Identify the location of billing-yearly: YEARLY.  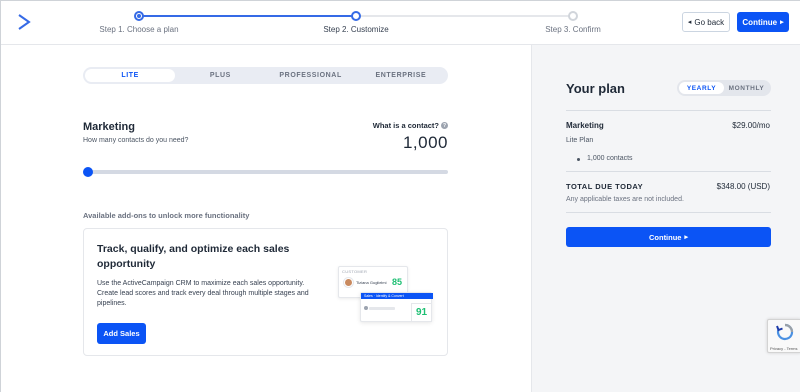
(701, 88).